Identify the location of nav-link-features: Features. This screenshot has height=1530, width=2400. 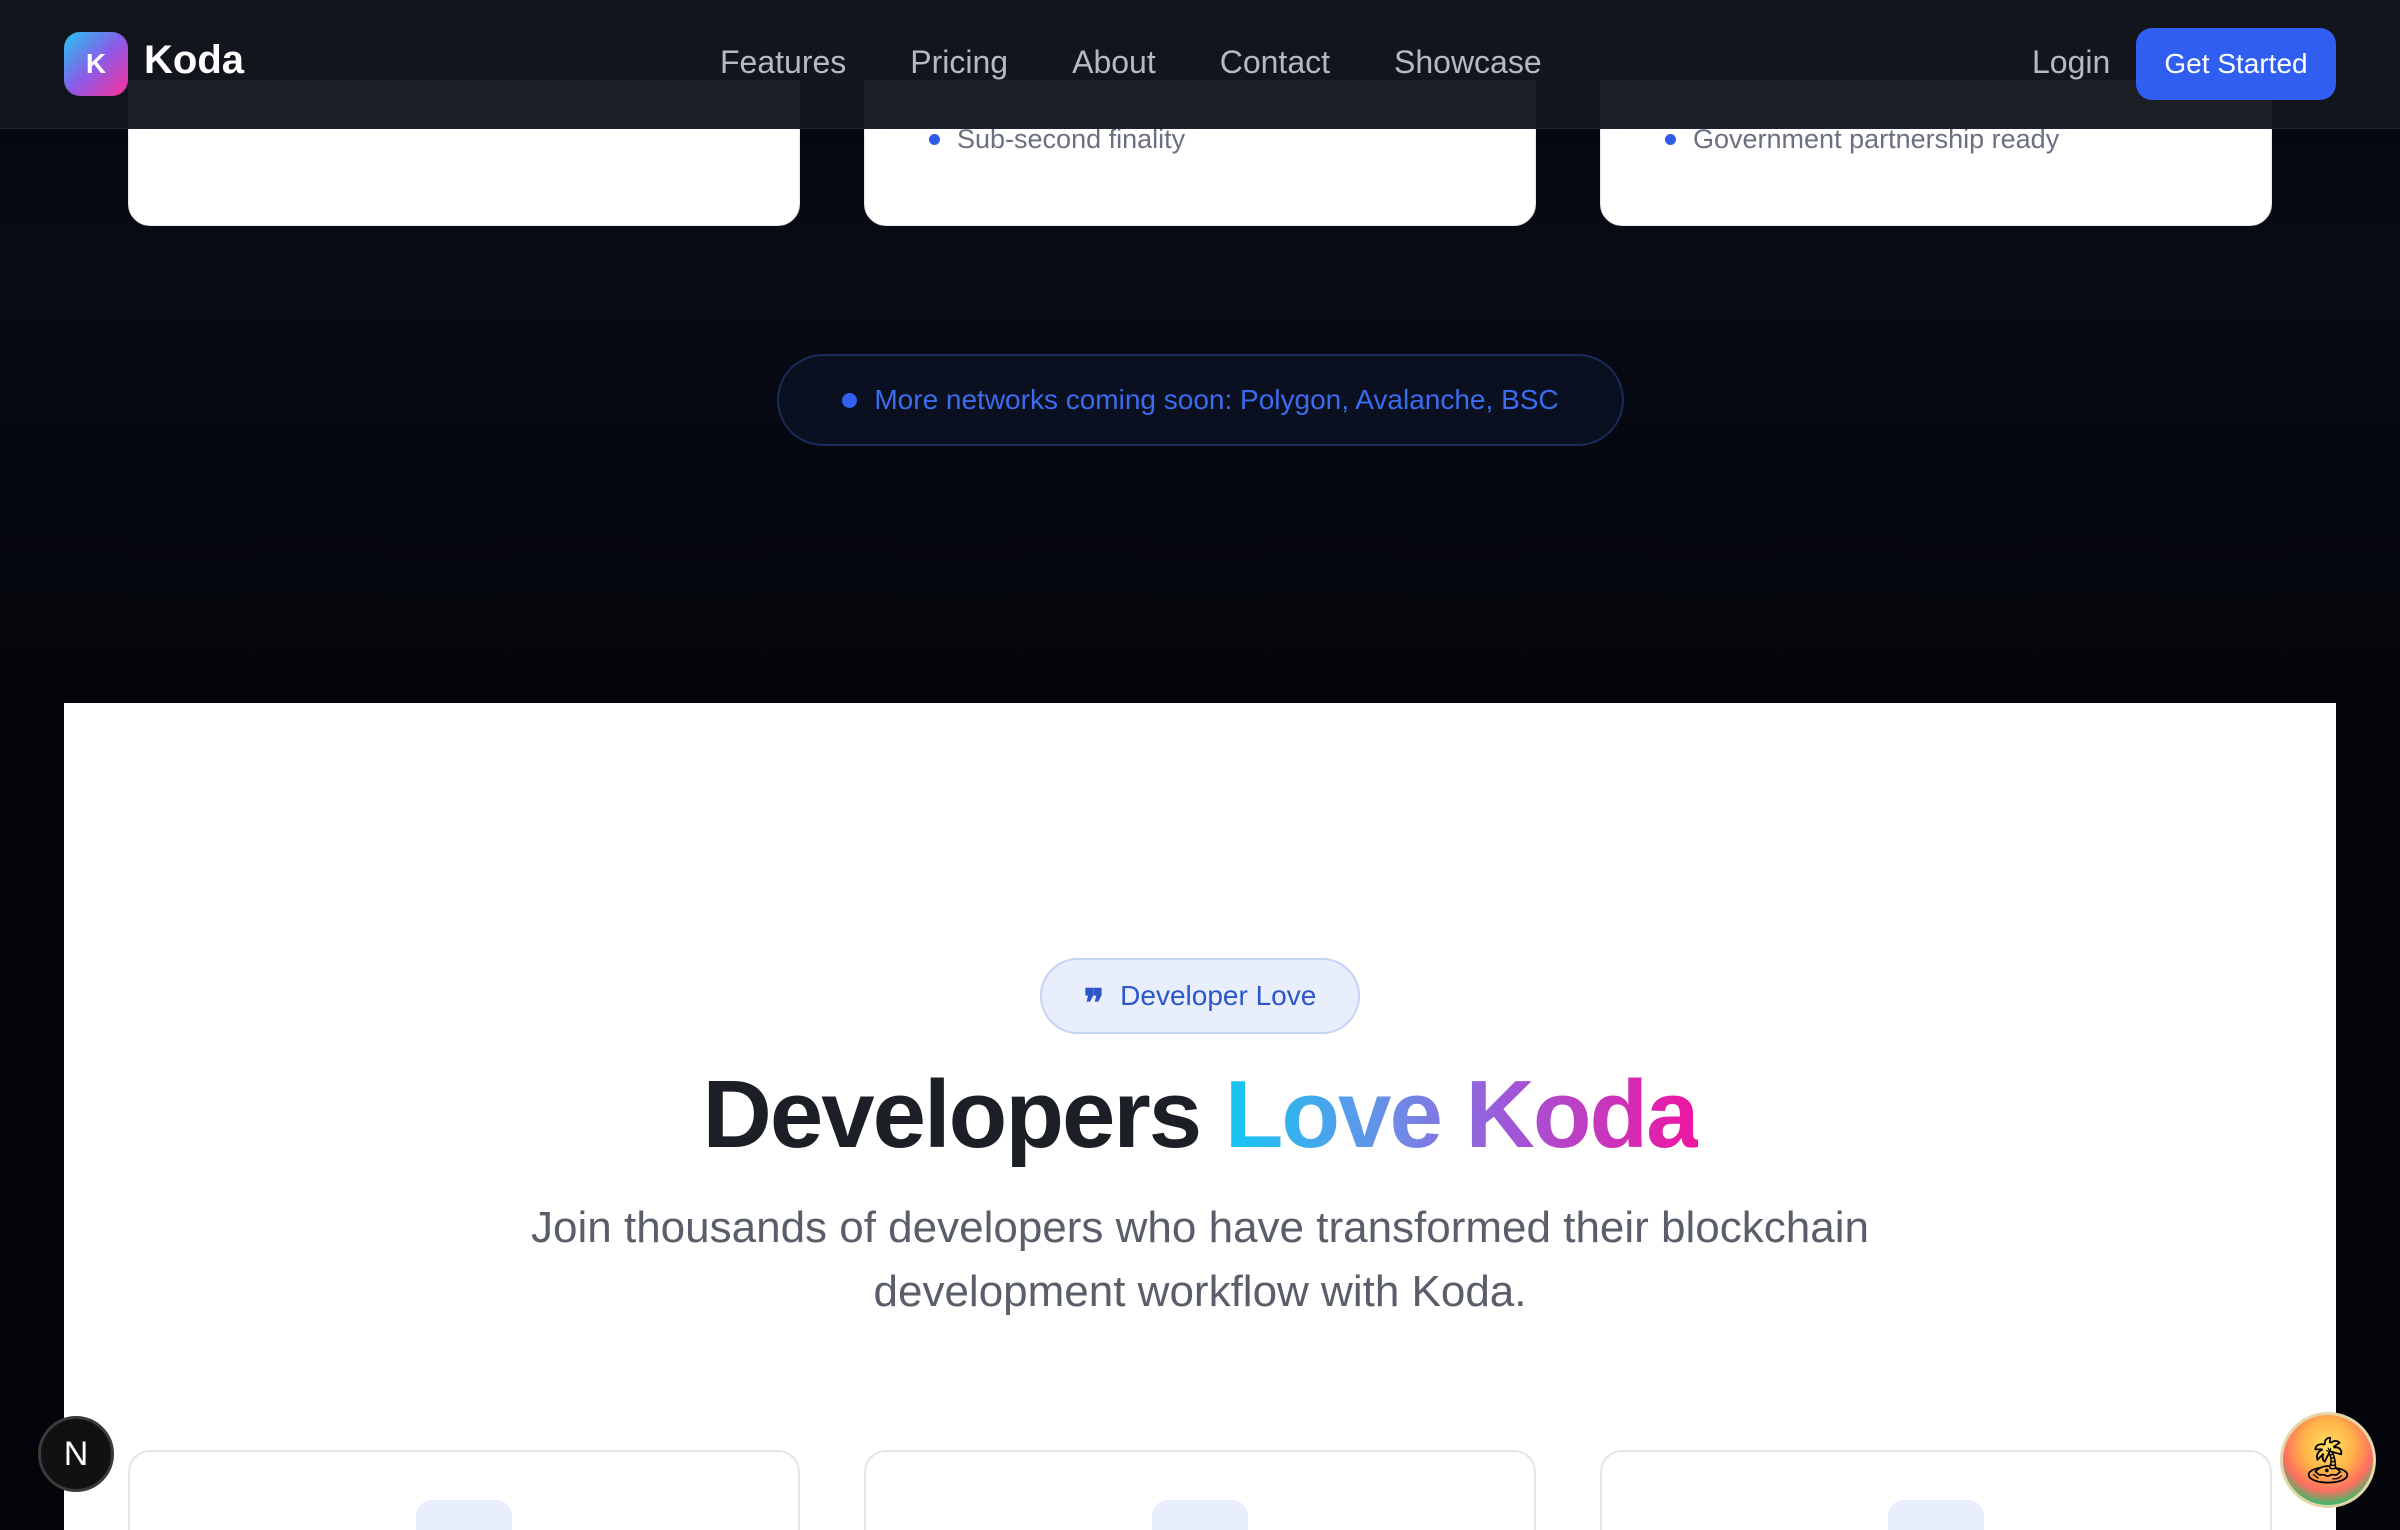
(783, 62).